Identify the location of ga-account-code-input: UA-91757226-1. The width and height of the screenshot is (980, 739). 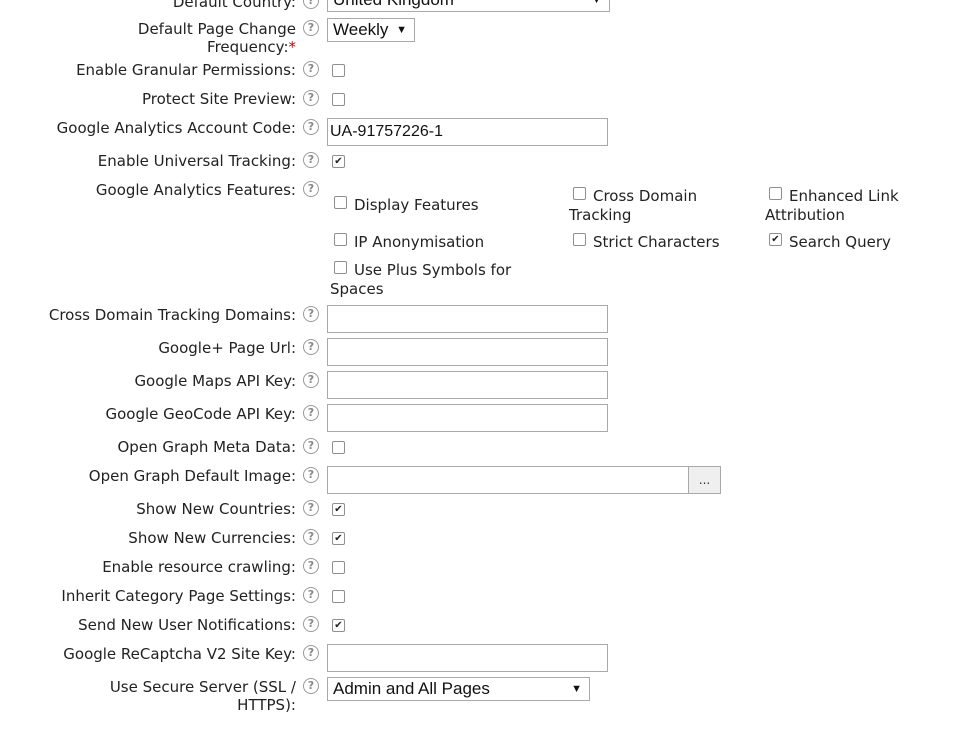
(467, 132).